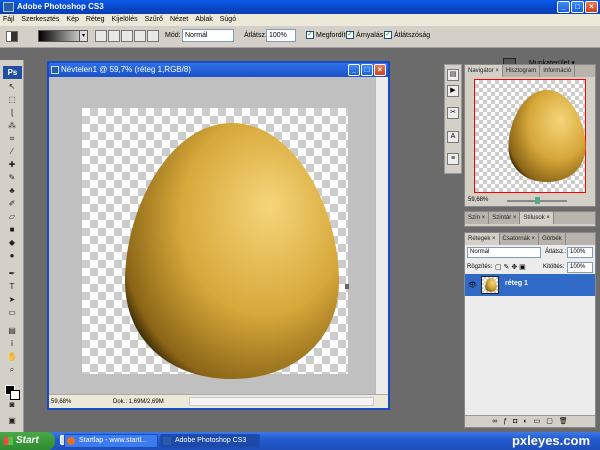 The image size is (600, 450). What do you see at coordinates (520, 239) in the screenshot?
I see `tab-channels: Csatornák ×` at bounding box center [520, 239].